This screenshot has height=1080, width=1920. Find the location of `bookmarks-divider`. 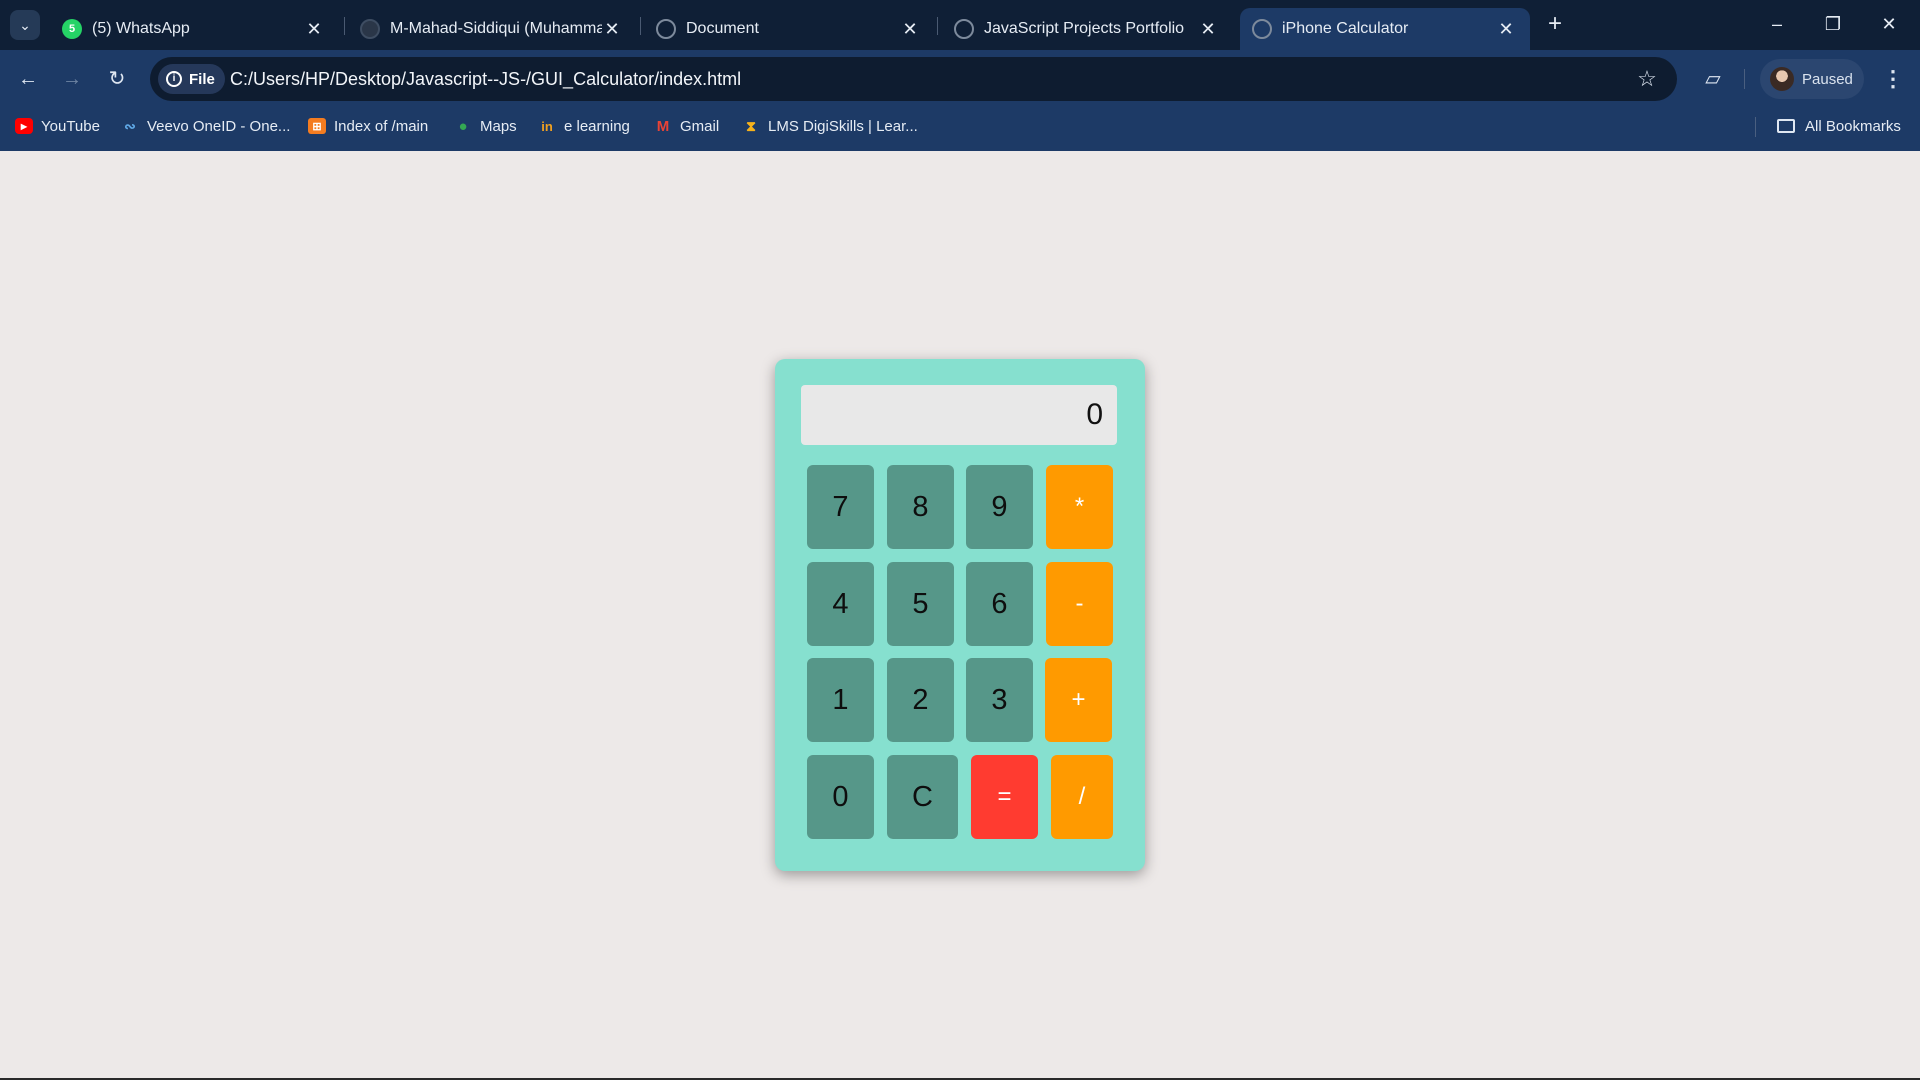

bookmarks-divider is located at coordinates (1755, 127).